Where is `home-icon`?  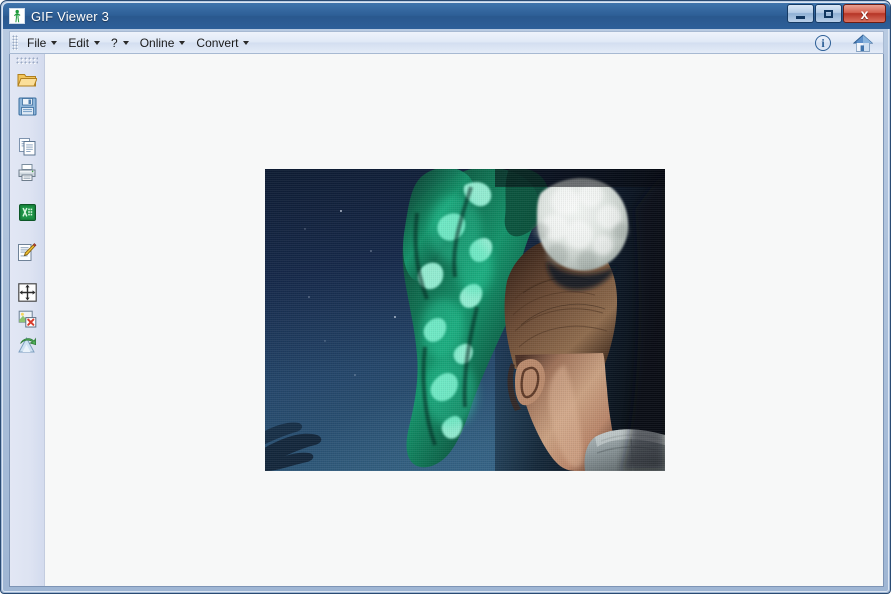 home-icon is located at coordinates (863, 42).